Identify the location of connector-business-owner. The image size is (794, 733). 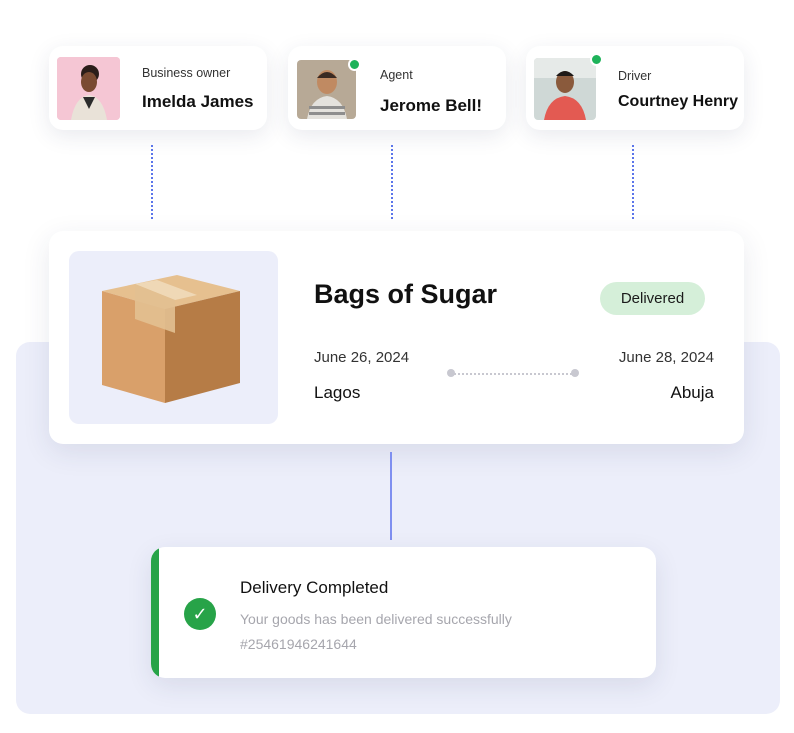
(152, 182).